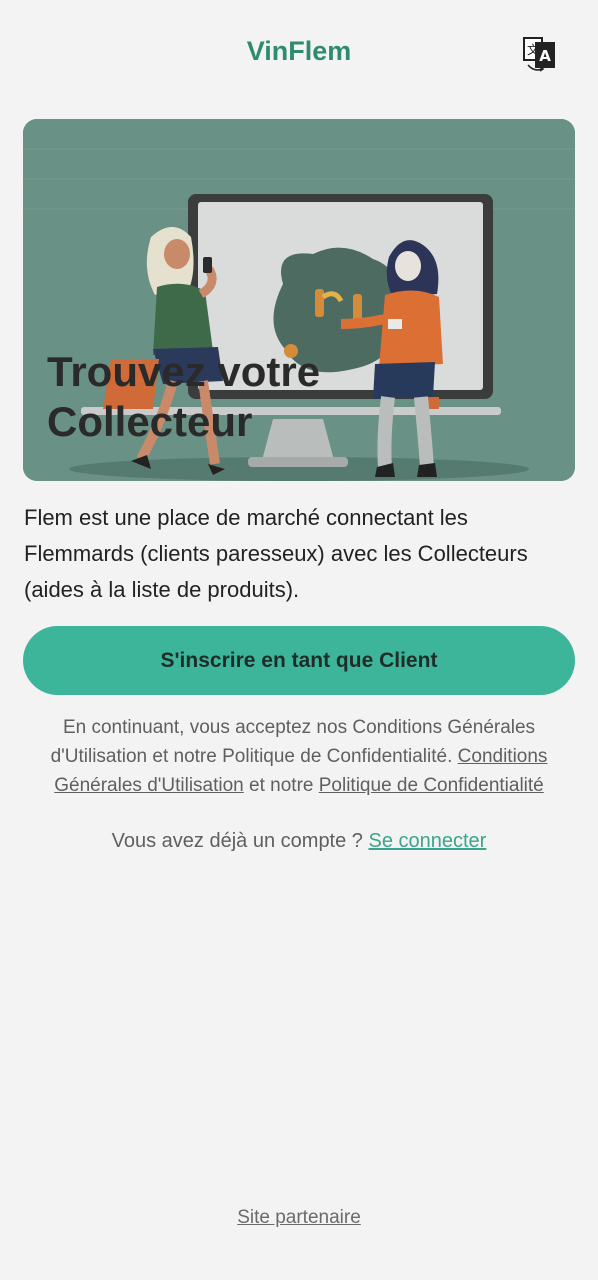 Image resolution: width=598 pixels, height=1280 pixels. I want to click on login-prompt-text: Vous avez déjà un compte ?, so click(237, 841).